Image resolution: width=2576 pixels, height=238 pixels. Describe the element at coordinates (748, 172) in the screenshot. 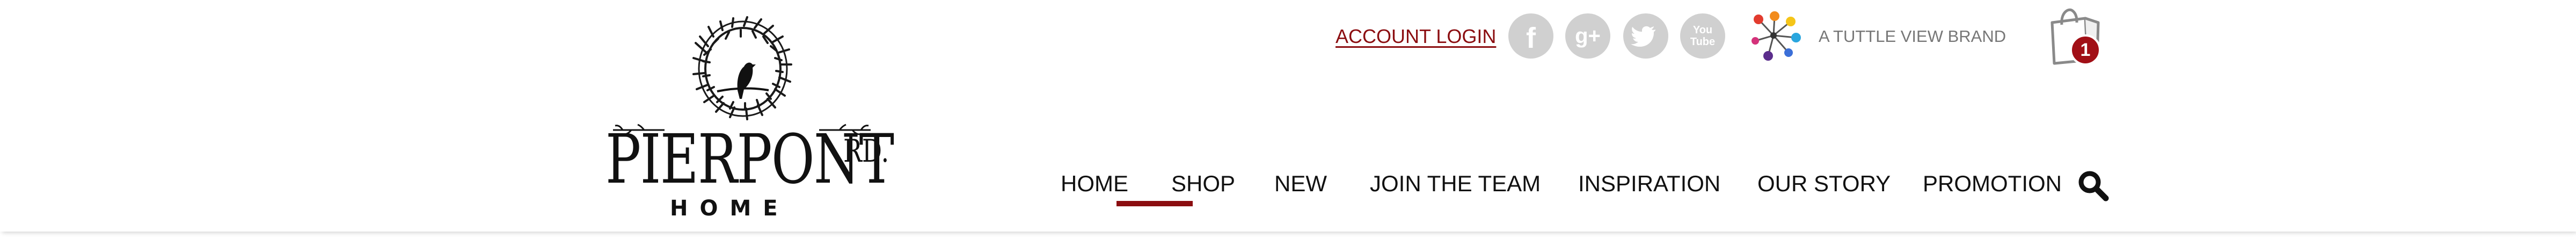

I see `logo-wordmark: PIERPONT RD. HOME` at that location.